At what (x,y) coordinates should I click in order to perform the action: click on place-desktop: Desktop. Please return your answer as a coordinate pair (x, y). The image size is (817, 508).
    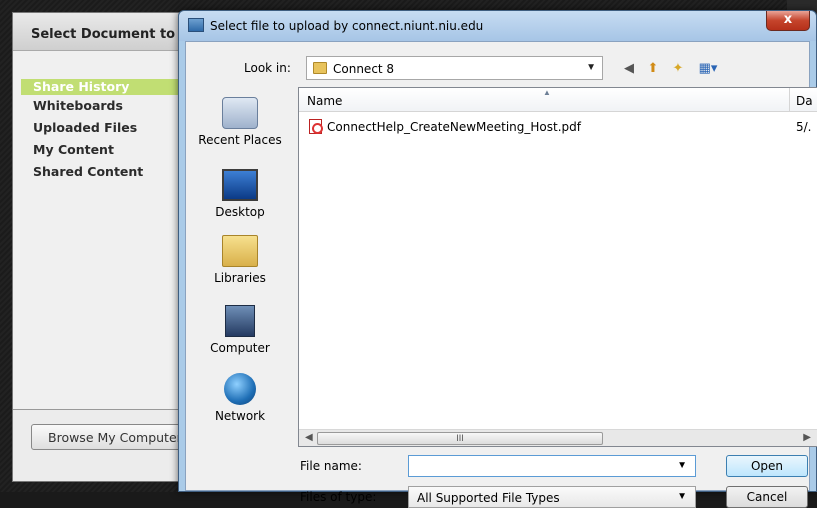
    Looking at the image, I should click on (240, 194).